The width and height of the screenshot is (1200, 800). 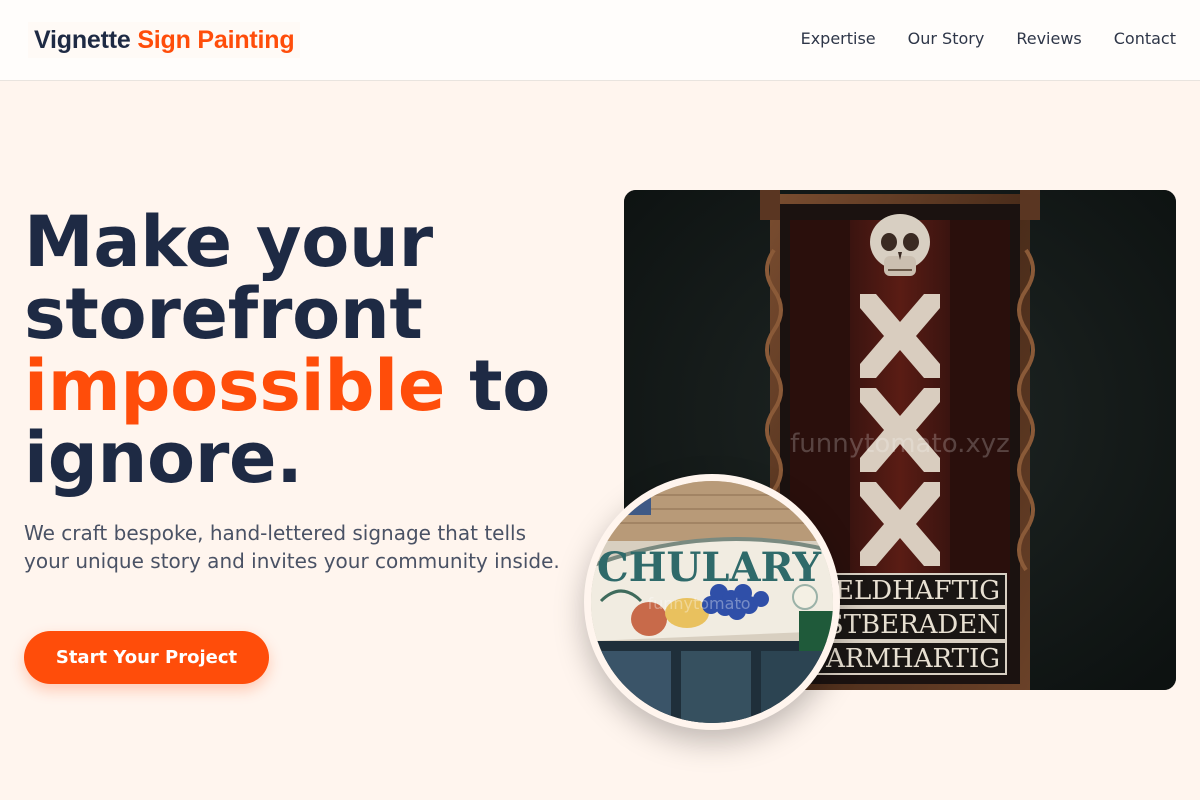 What do you see at coordinates (235, 386) in the screenshot?
I see `hero-title-accent: impossible` at bounding box center [235, 386].